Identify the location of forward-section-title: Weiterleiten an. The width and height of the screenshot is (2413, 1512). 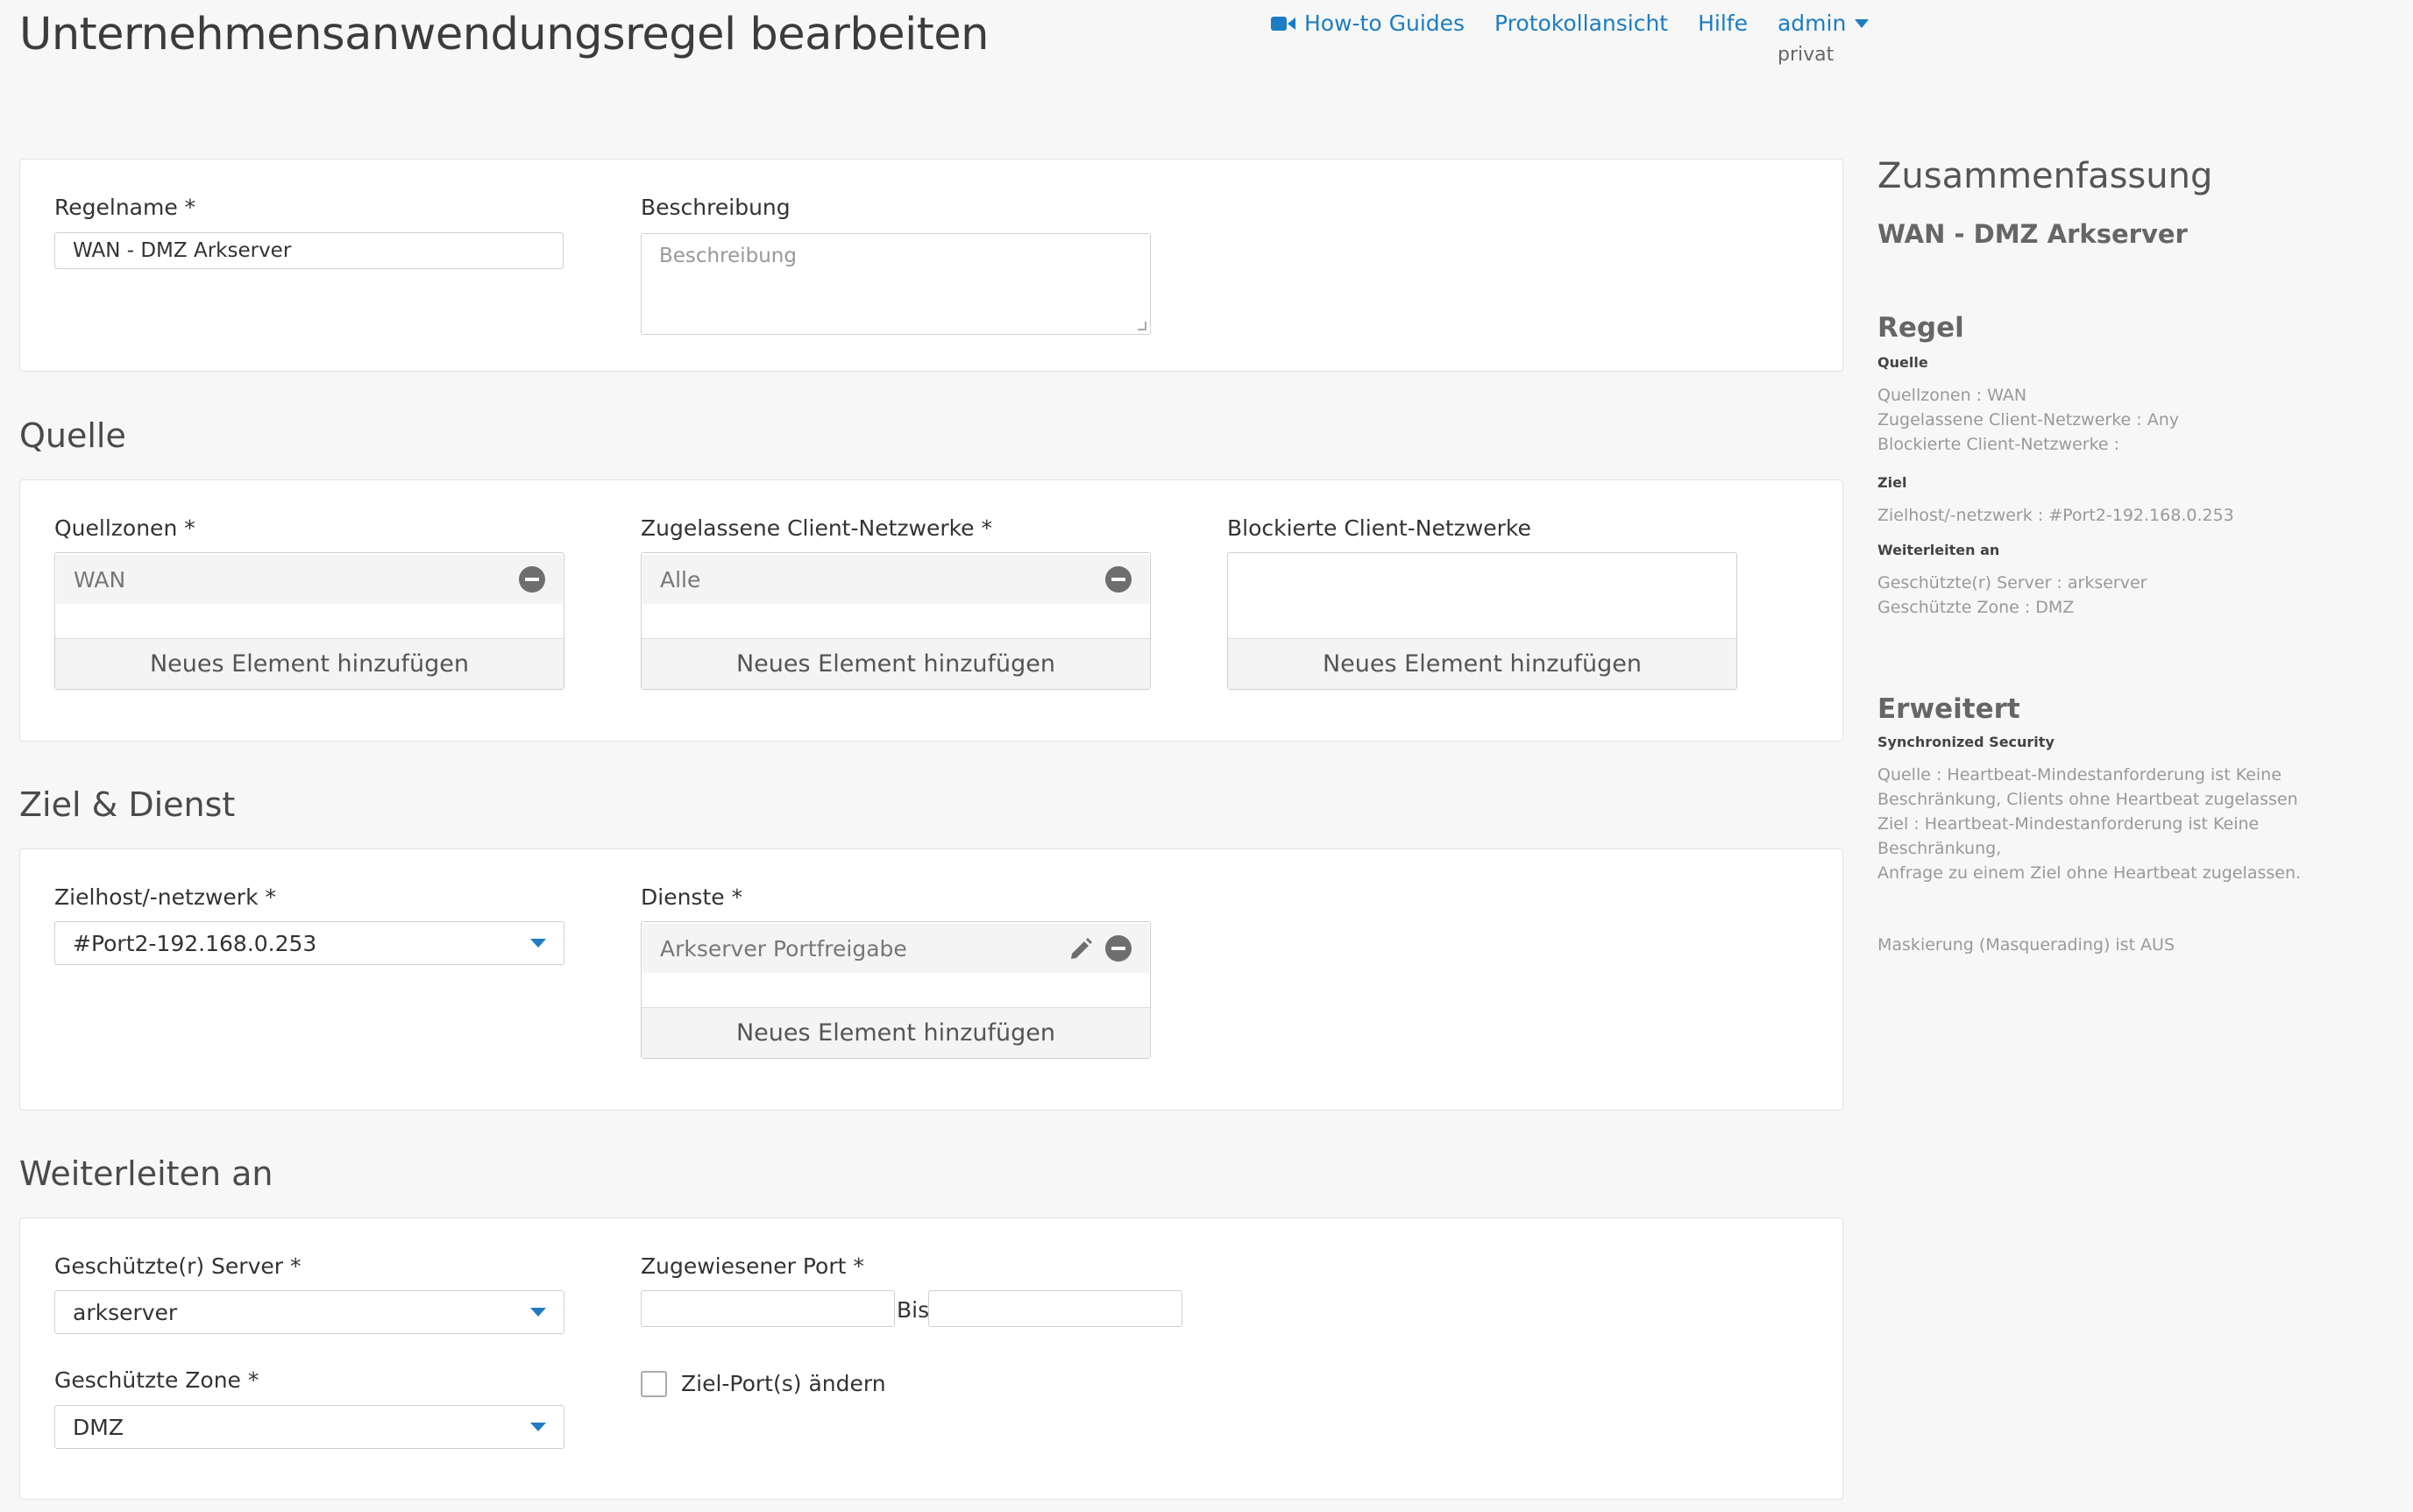
(146, 1173).